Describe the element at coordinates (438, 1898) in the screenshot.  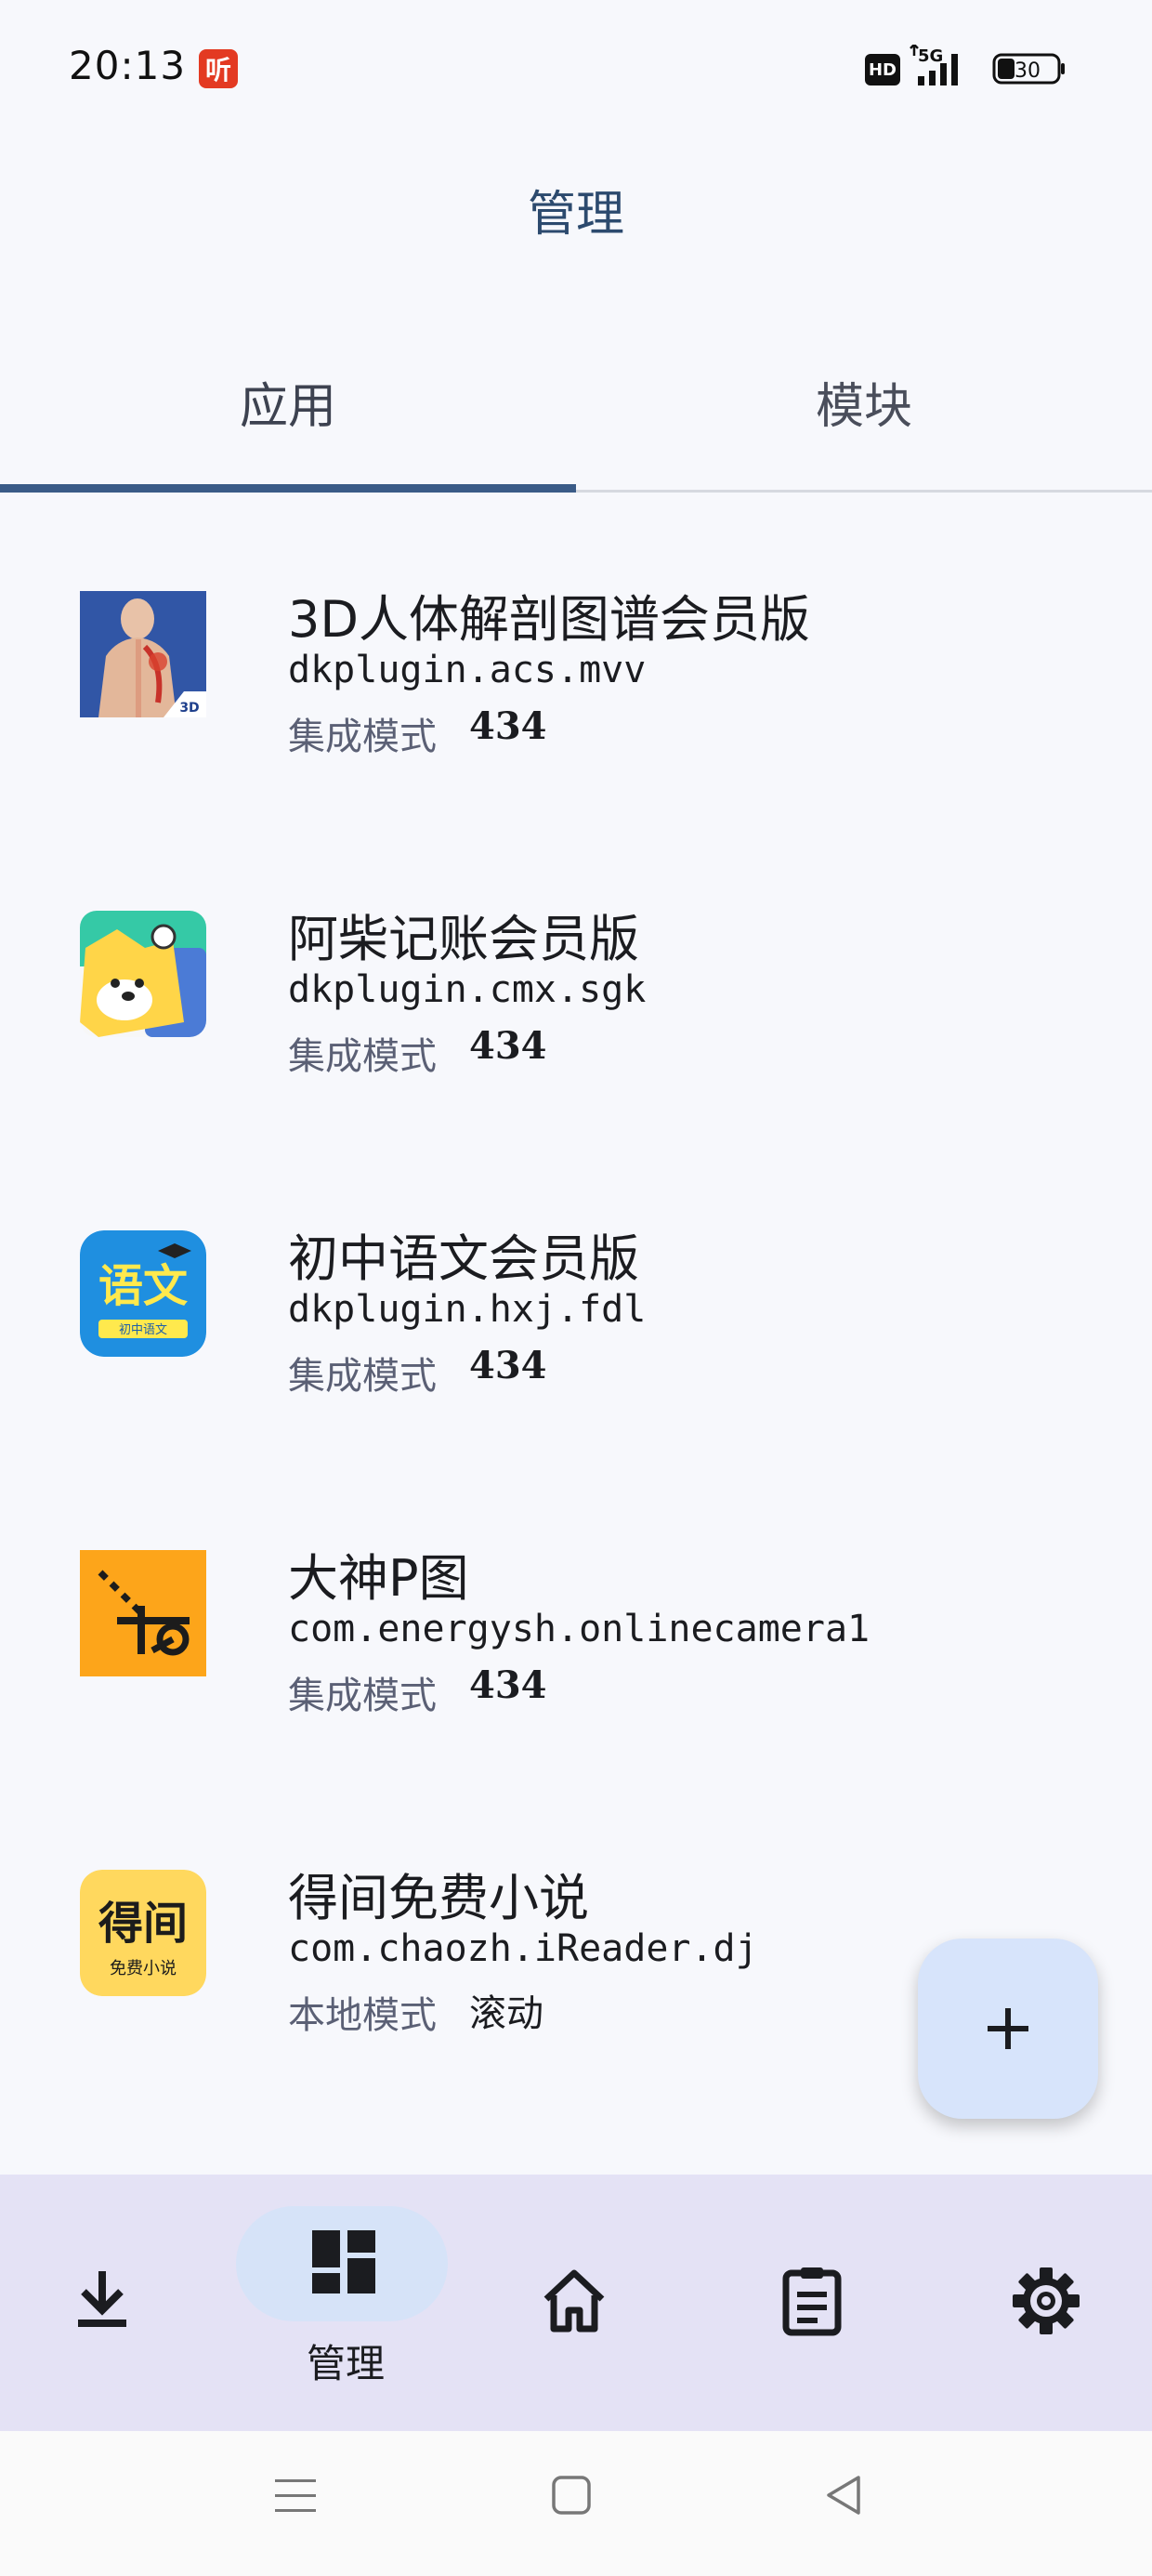
I see `app-name: 得间免费小说` at that location.